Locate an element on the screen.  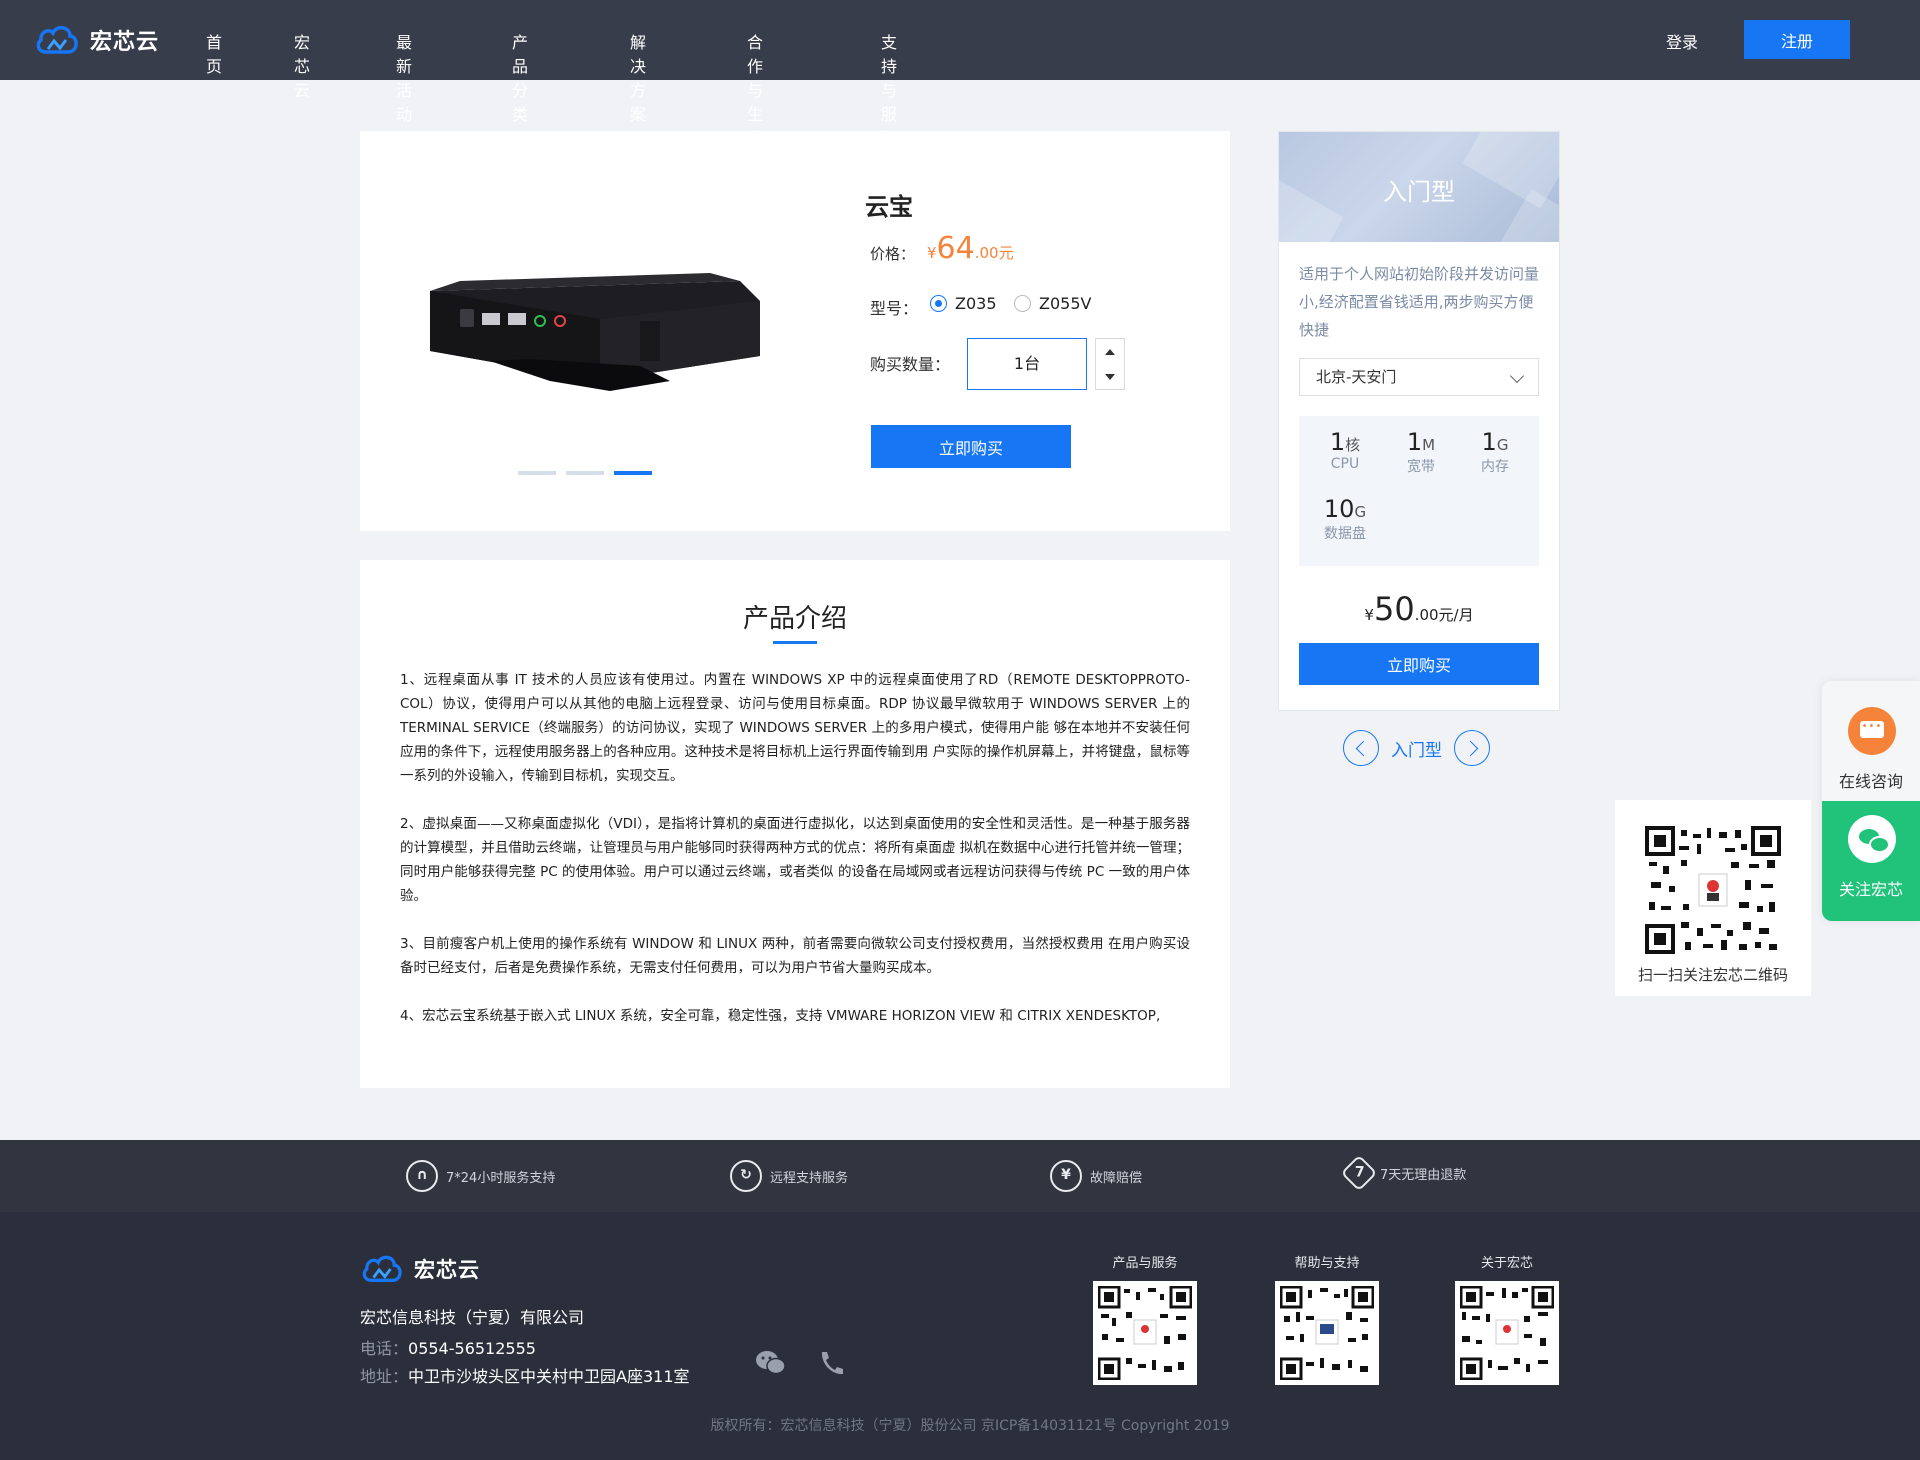
model-option-z035: Z035 is located at coordinates (963, 303).